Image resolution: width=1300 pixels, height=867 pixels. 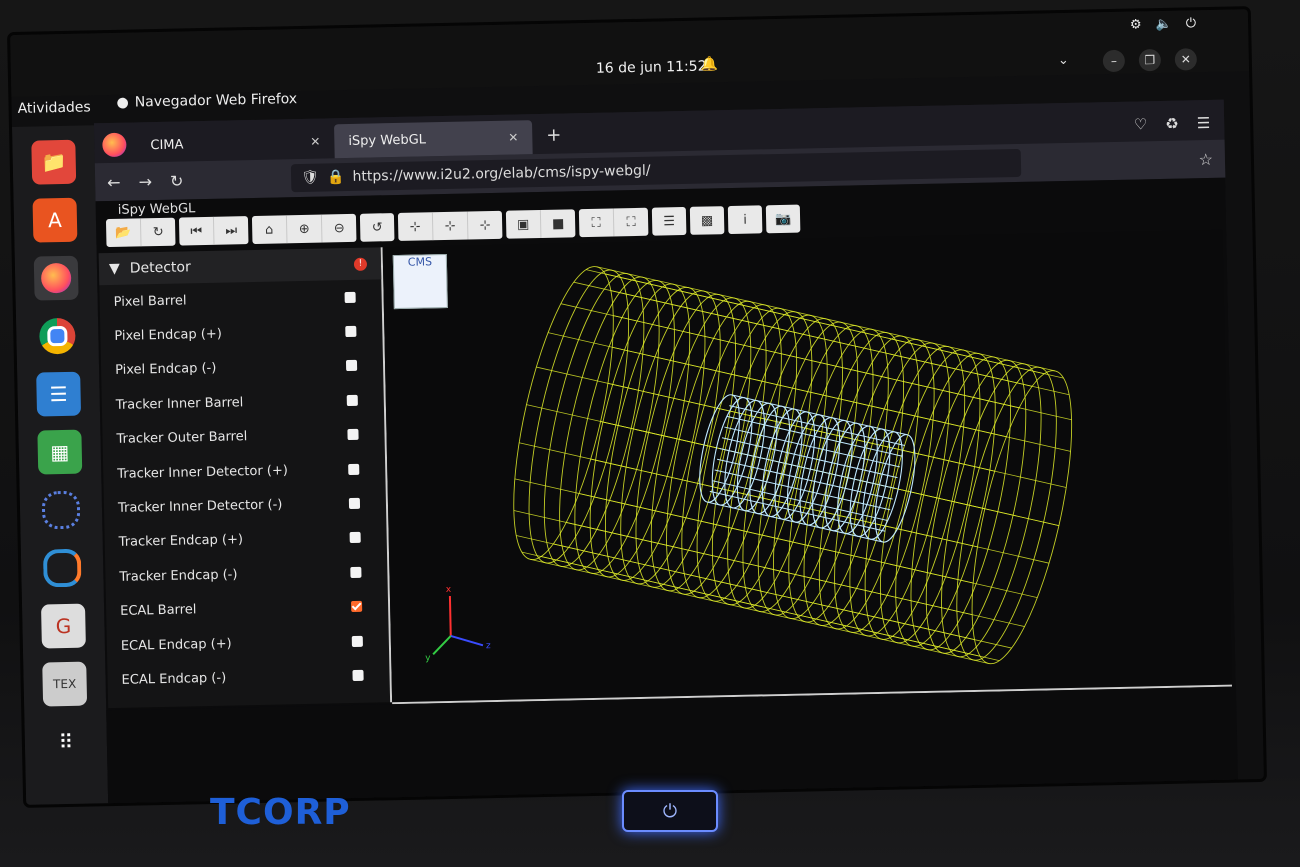 What do you see at coordinates (783, 219) in the screenshot?
I see `camera-icon: 📷` at bounding box center [783, 219].